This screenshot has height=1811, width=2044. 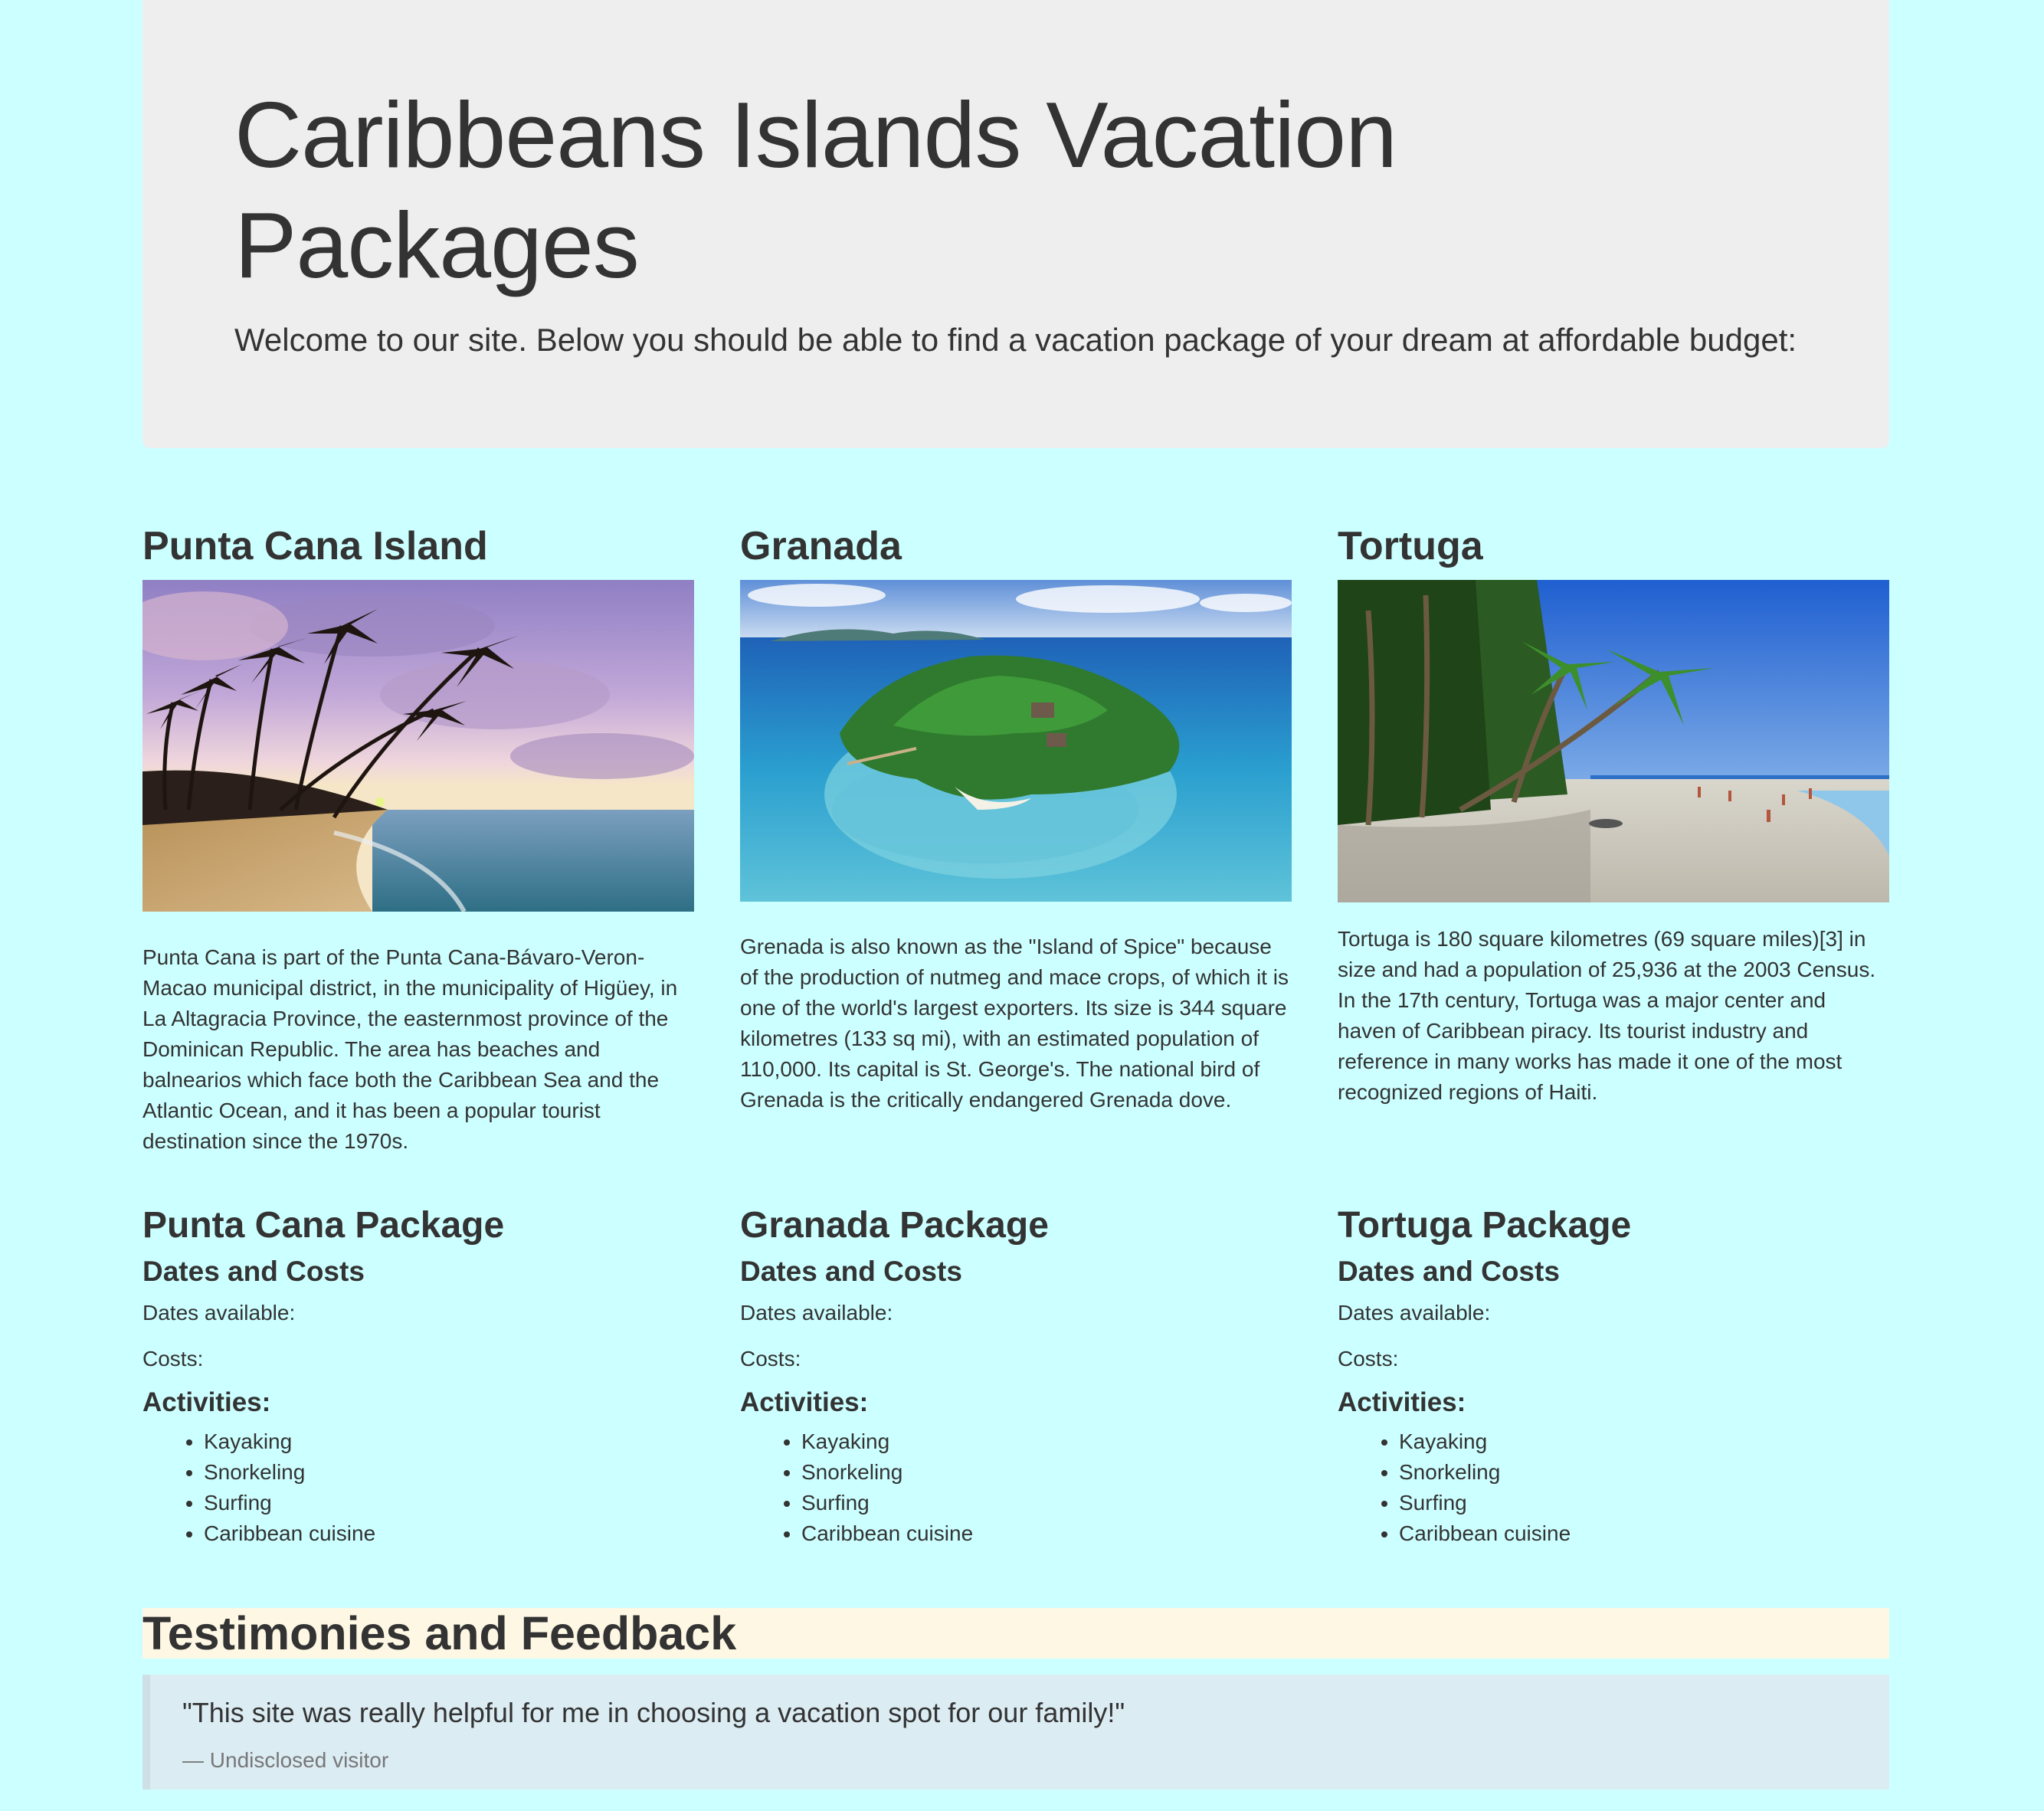 What do you see at coordinates (1613, 741) in the screenshot?
I see `tortuga-image` at bounding box center [1613, 741].